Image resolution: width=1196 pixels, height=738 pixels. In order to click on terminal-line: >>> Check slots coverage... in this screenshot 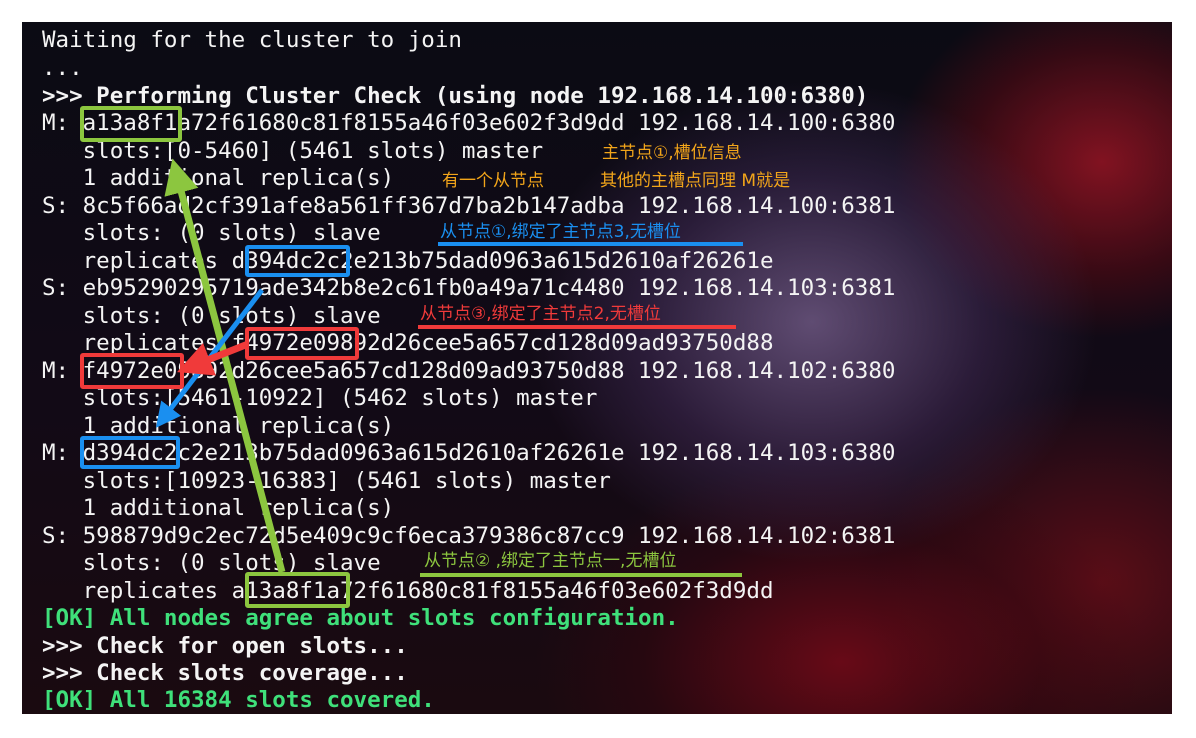, I will do `click(225, 673)`.